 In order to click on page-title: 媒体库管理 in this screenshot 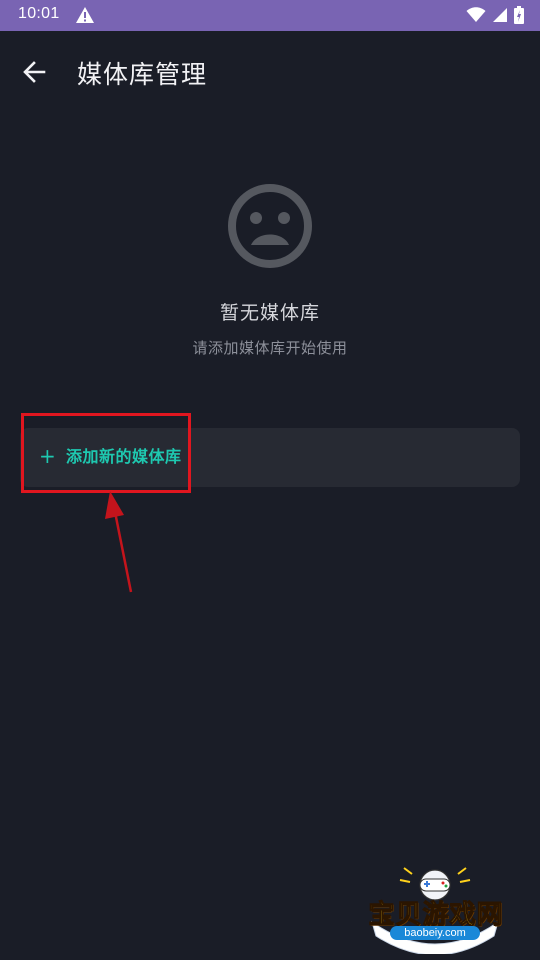, I will do `click(142, 74)`.